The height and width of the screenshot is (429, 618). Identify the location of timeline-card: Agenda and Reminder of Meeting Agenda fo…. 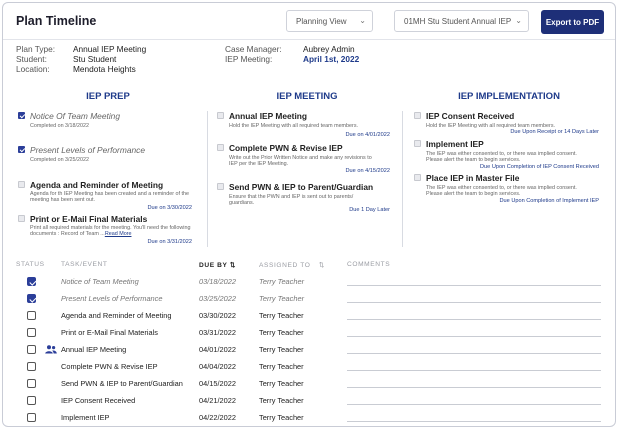
(111, 198).